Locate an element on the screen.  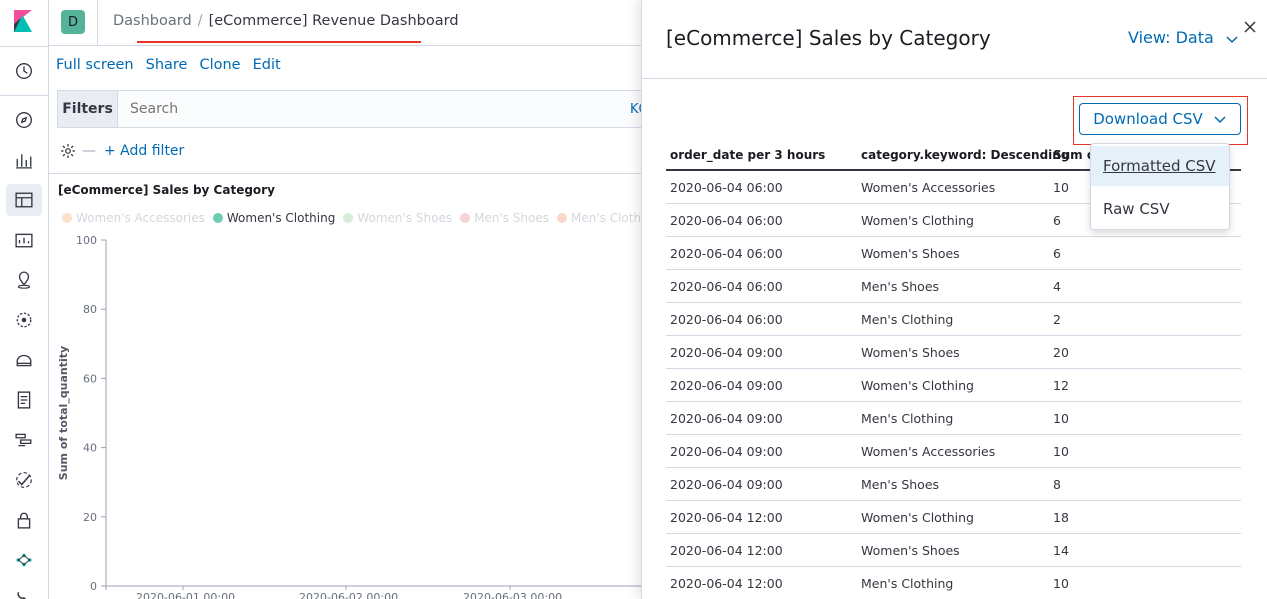
raw-csv-option: Raw CSV is located at coordinates (1160, 209).